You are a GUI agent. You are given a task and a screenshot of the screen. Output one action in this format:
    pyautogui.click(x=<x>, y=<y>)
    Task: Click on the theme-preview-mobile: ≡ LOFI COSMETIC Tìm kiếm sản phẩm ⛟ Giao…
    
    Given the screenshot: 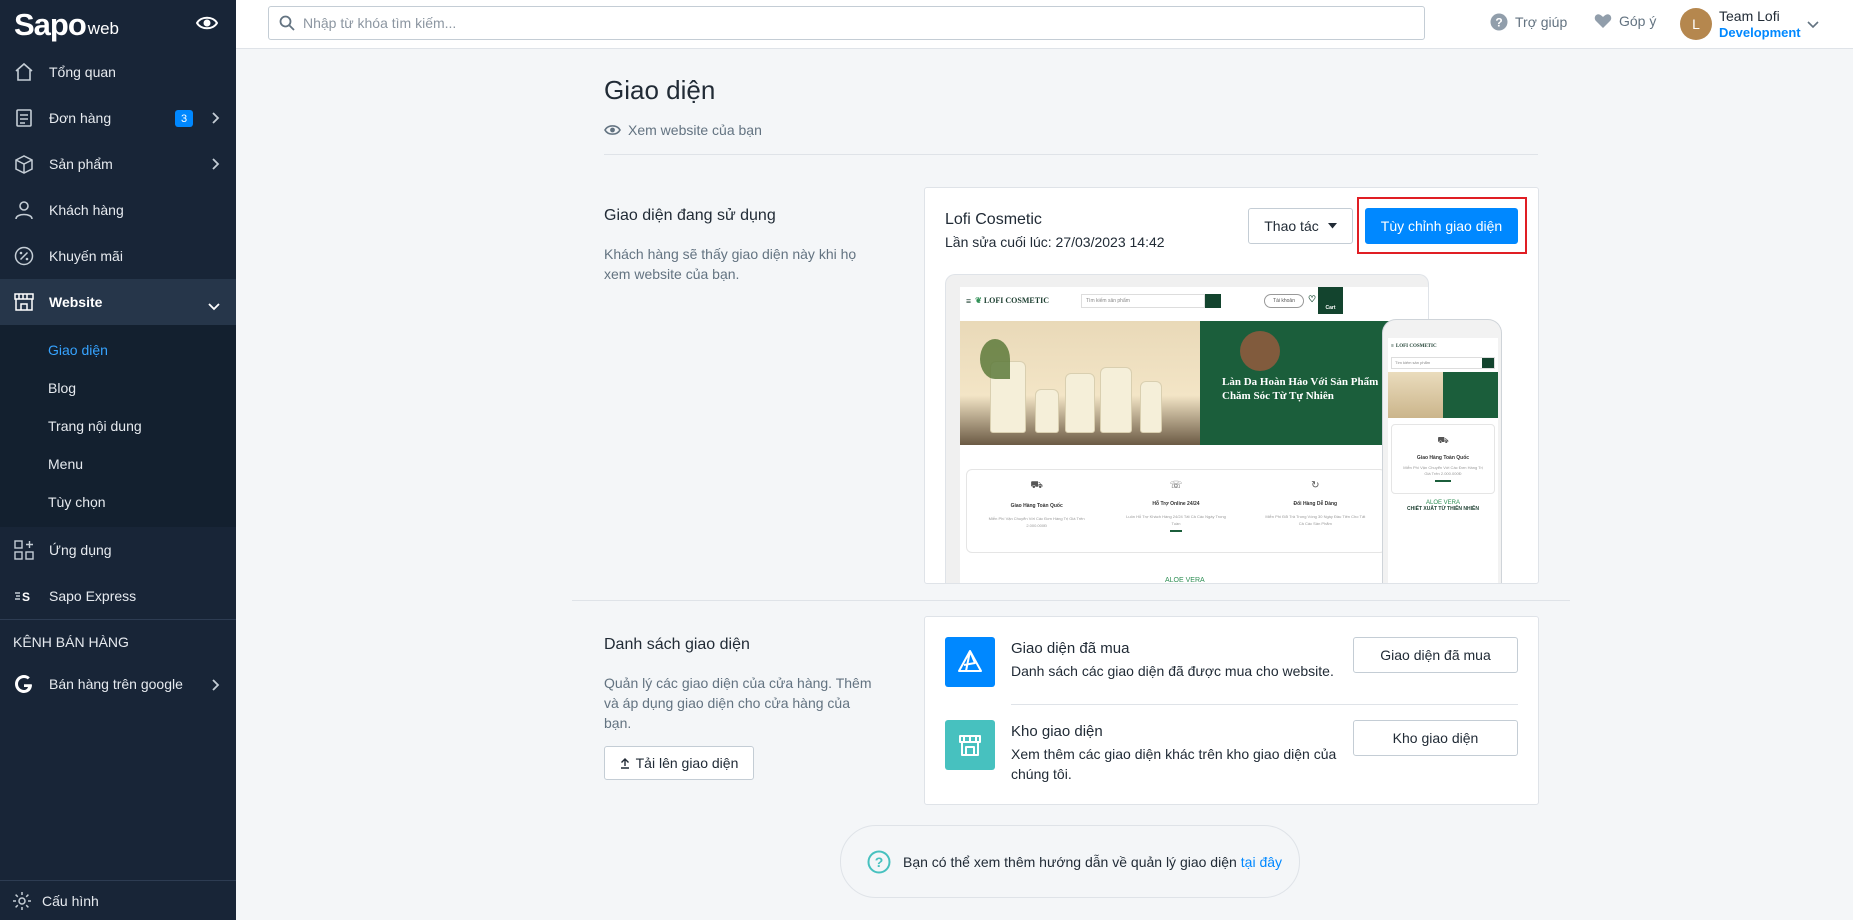 What is the action you would take?
    pyautogui.click(x=1442, y=451)
    